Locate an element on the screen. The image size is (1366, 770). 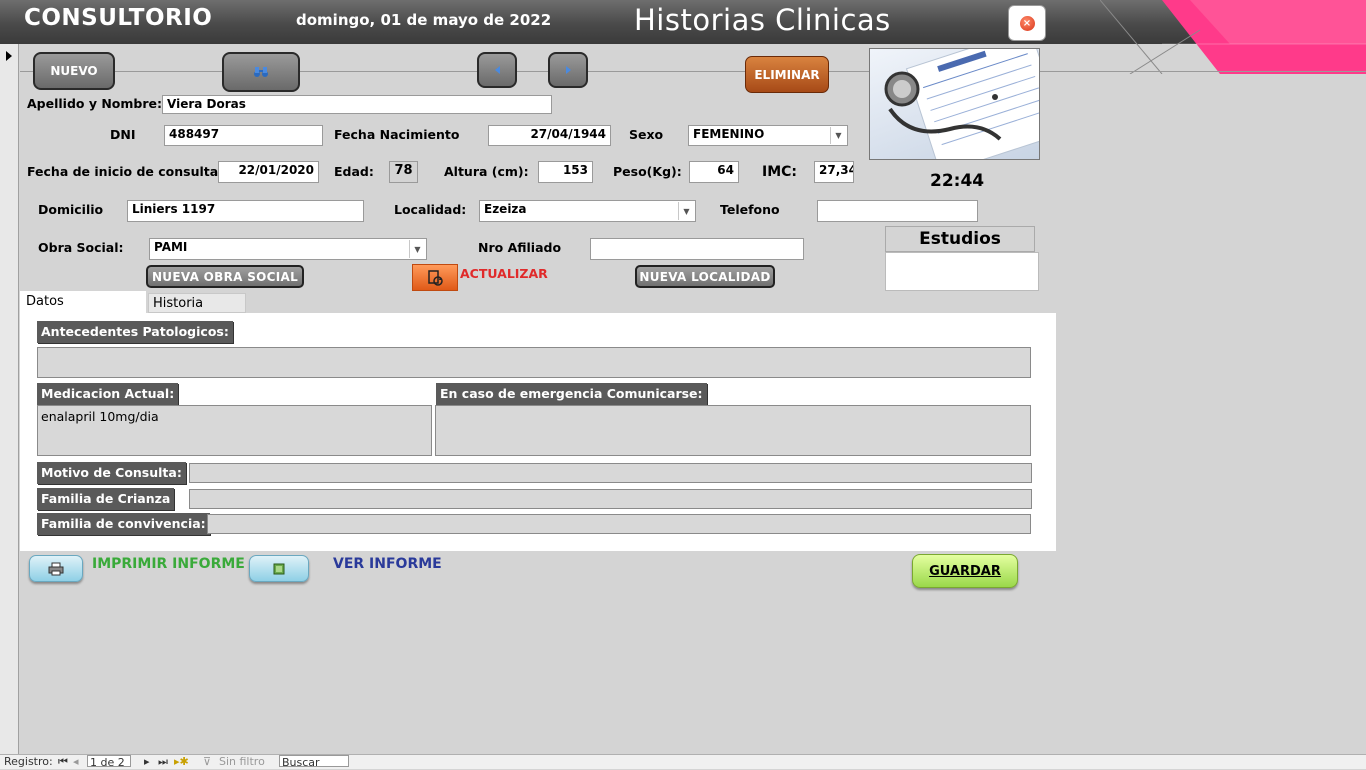
imprimir-label: IMPRIMIR INFORME is located at coordinates (168, 564).